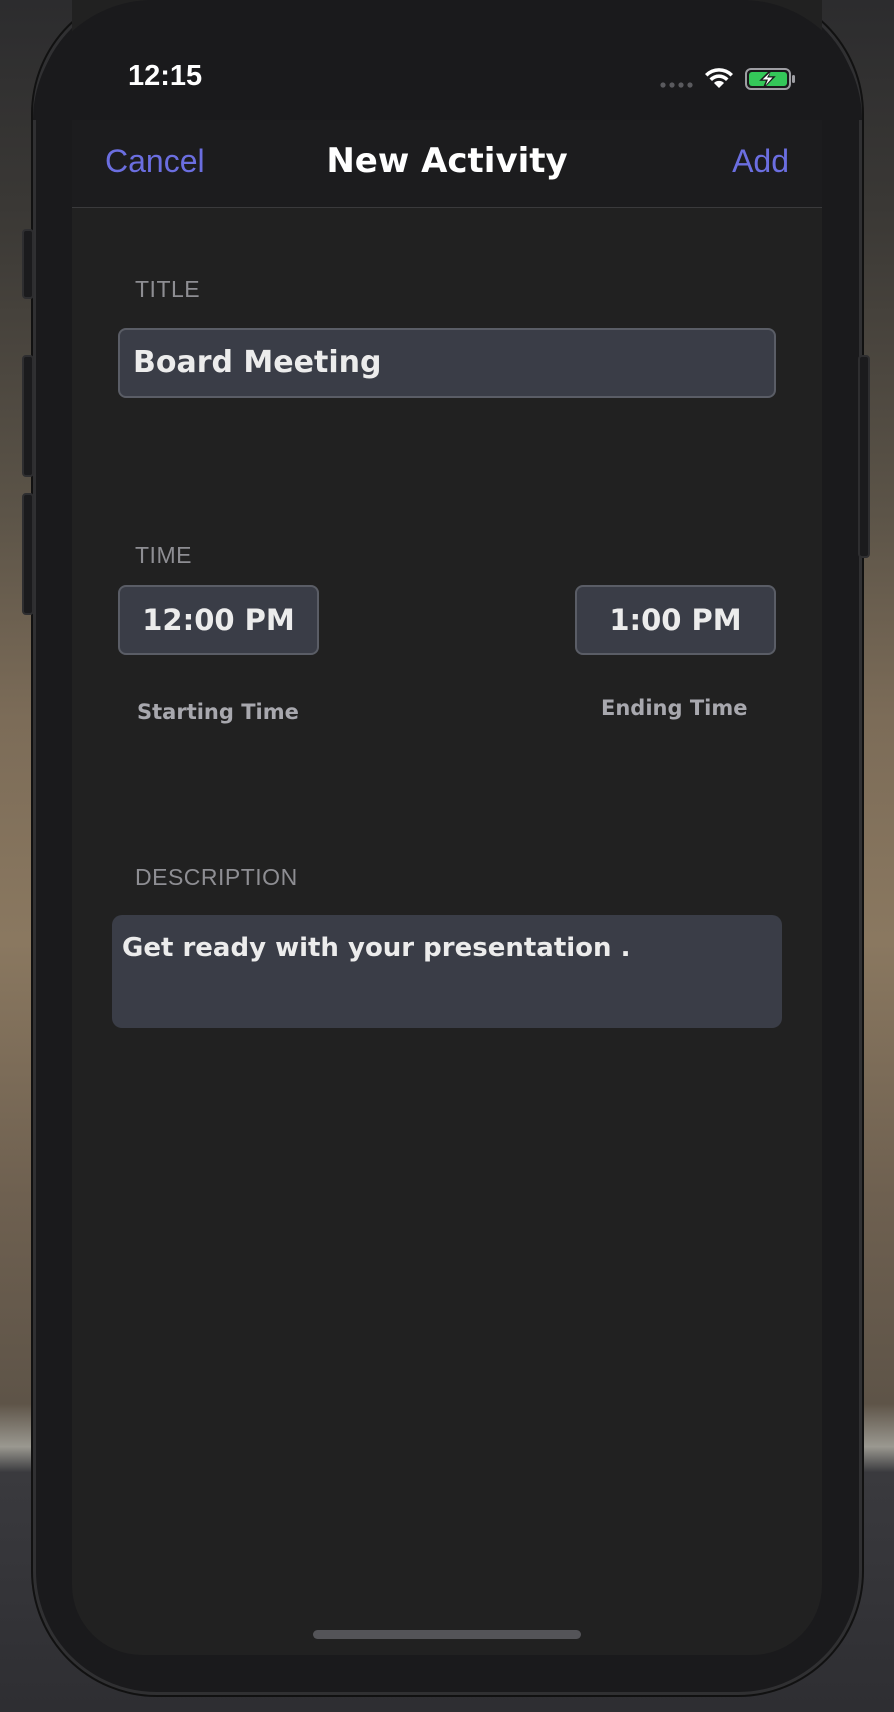 The image size is (894, 1712). I want to click on navigation-bar: Cancel New Activity Add, so click(447, 164).